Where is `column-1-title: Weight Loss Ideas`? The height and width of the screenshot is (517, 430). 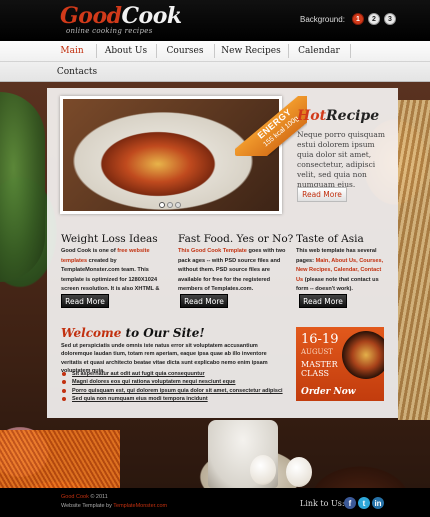 column-1-title: Weight Loss Ideas is located at coordinates (109, 239).